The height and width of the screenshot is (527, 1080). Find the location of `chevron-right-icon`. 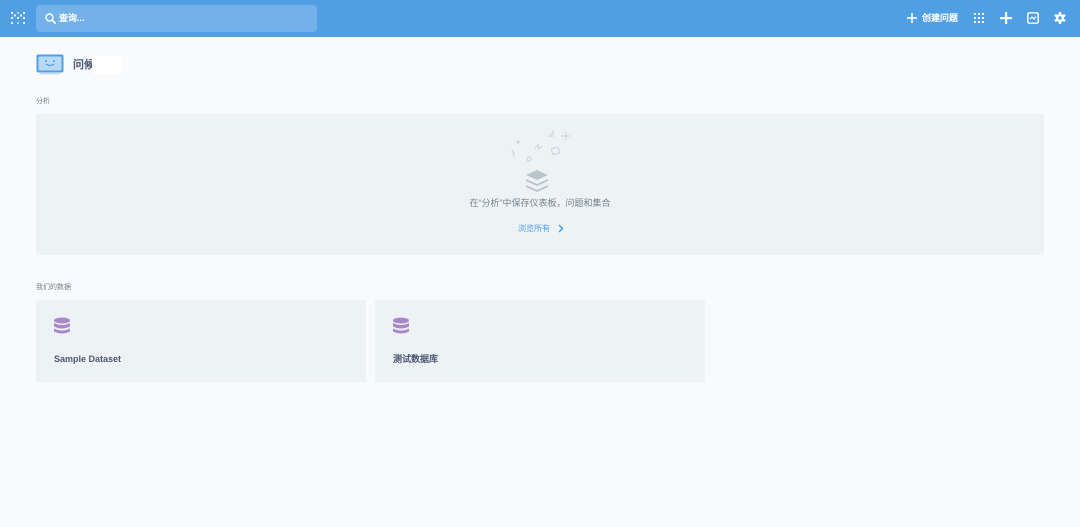

chevron-right-icon is located at coordinates (561, 228).